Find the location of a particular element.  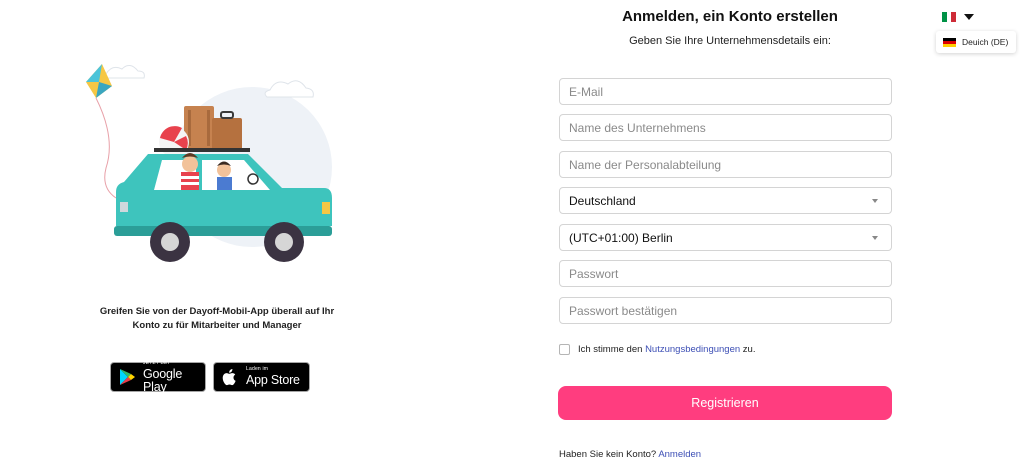

google-play-icon is located at coordinates (127, 377).